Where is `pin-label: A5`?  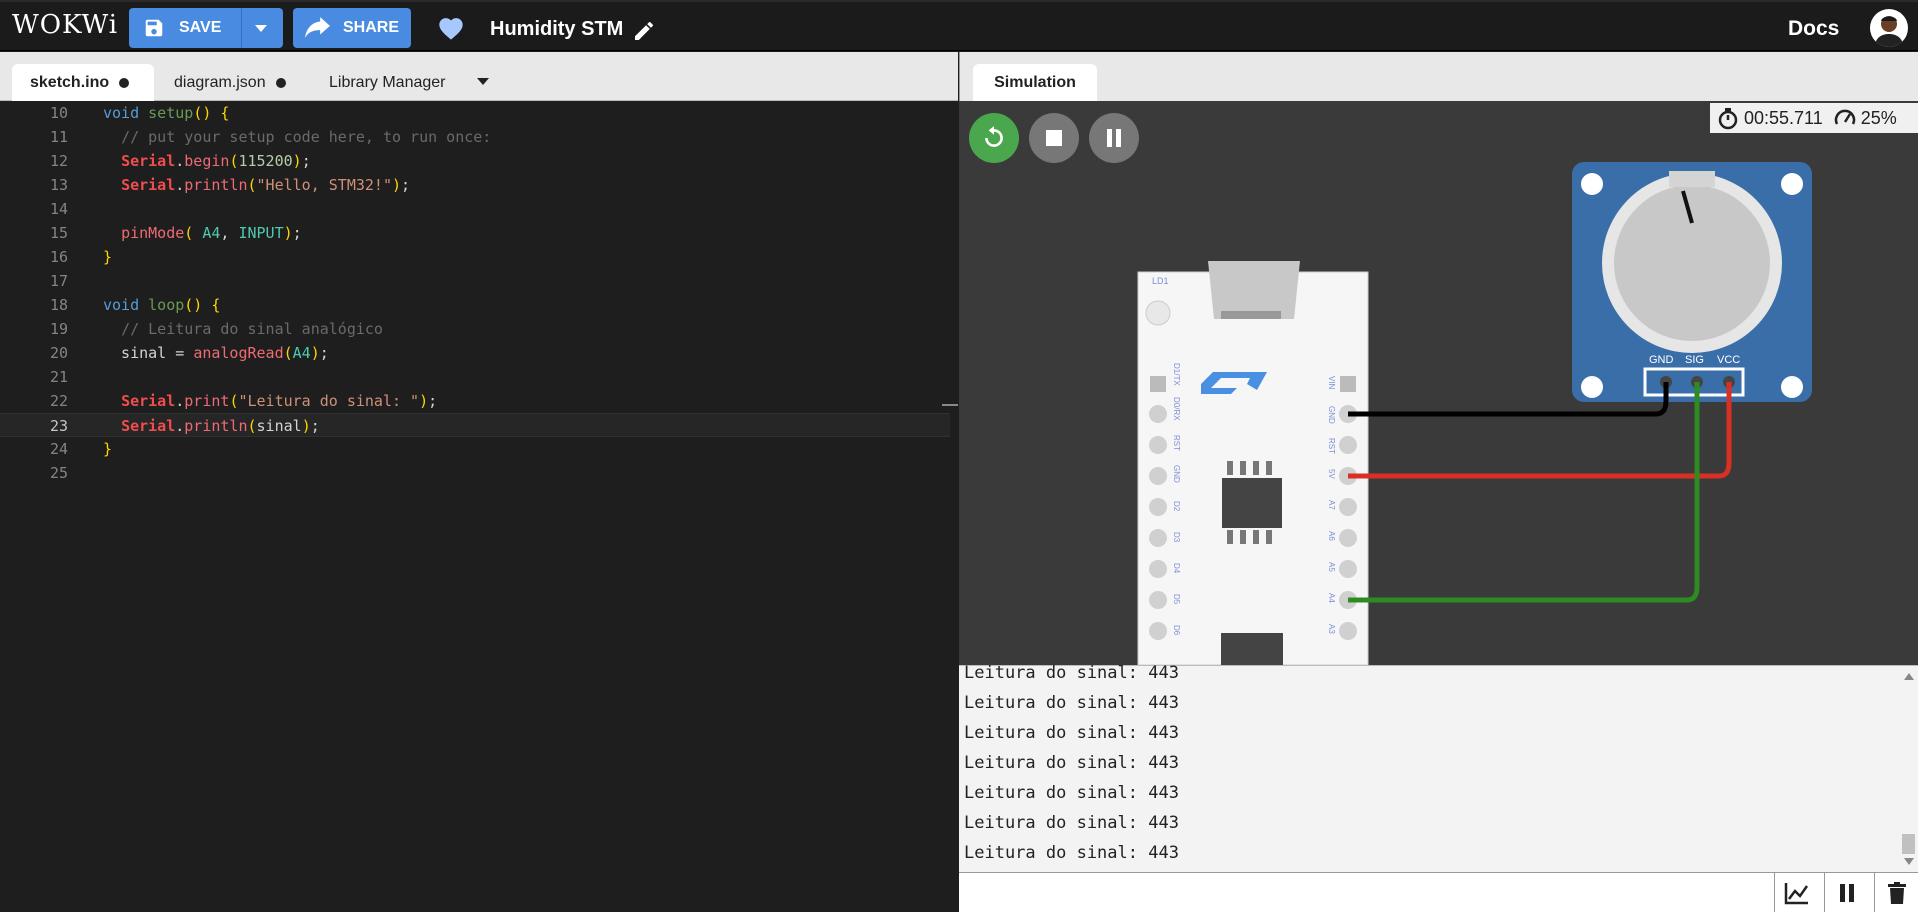
pin-label: A5 is located at coordinates (1331, 567).